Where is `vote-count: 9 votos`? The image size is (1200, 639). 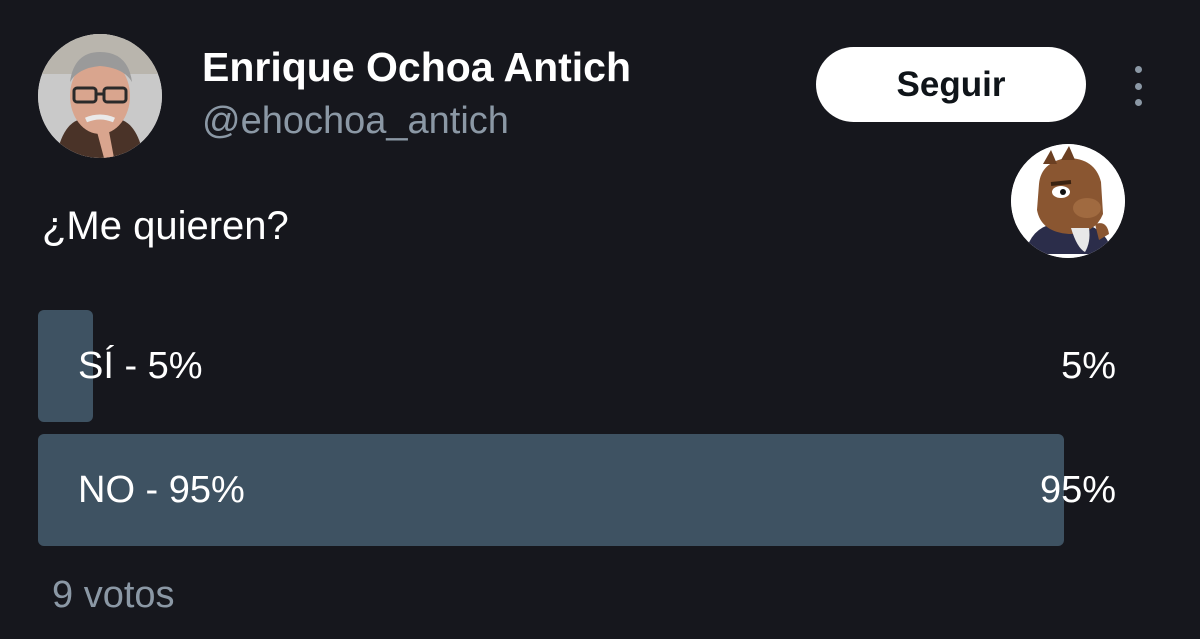 vote-count: 9 votos is located at coordinates (113, 595).